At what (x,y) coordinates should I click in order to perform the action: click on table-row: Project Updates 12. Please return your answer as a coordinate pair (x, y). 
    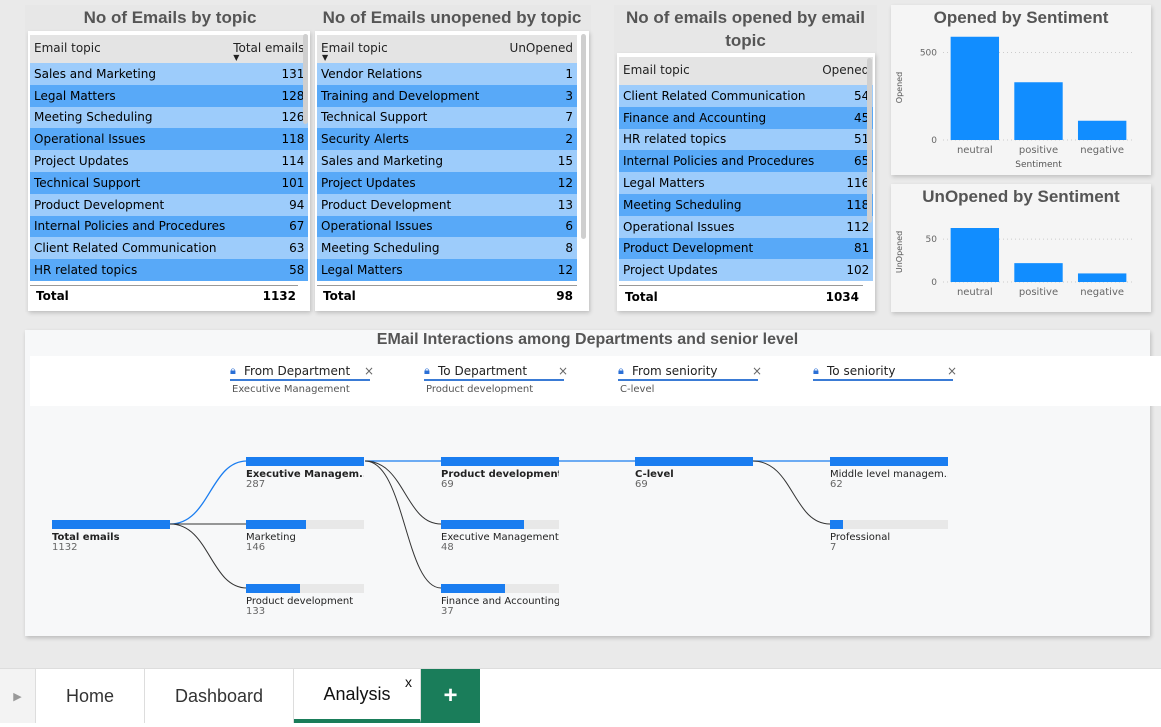
    Looking at the image, I should click on (447, 182).